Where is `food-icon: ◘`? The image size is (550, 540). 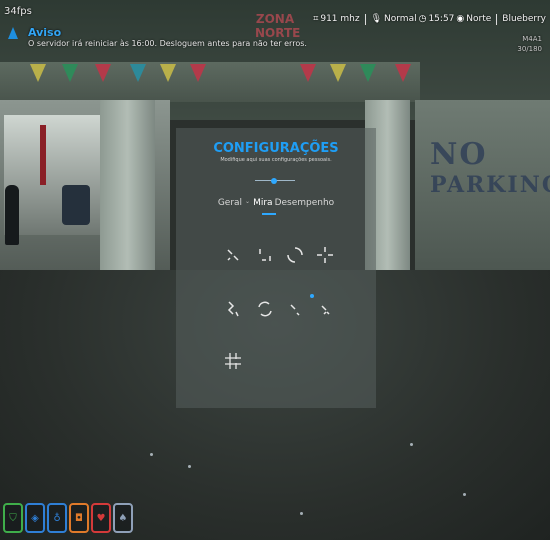 food-icon: ◘ is located at coordinates (79, 518).